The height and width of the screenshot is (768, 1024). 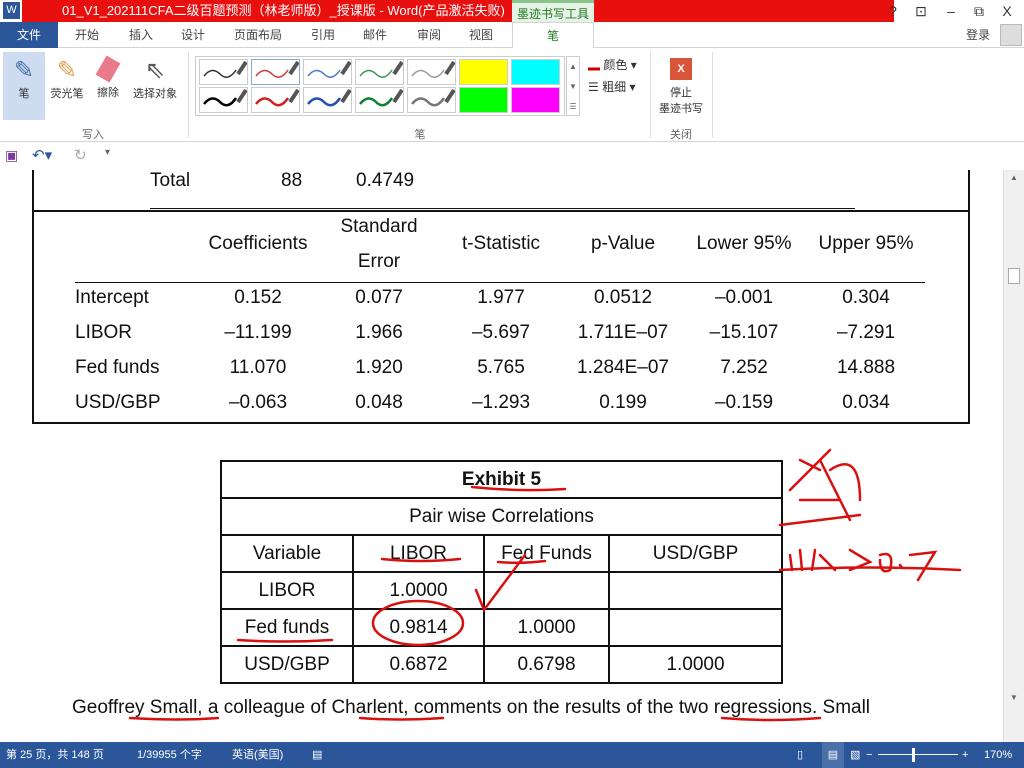 I want to click on zoom-slider-thumb, so click(x=913, y=755).